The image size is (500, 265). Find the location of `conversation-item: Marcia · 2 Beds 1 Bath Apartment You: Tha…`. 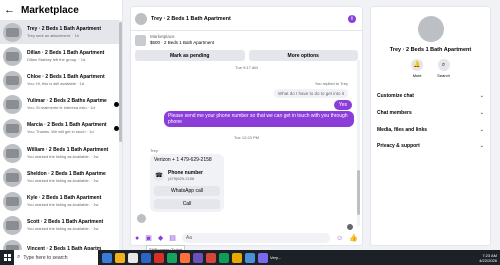

conversation-item: Marcia · 2 Beds 1 Bath Apartment You: Tha… is located at coordinates (61, 129).